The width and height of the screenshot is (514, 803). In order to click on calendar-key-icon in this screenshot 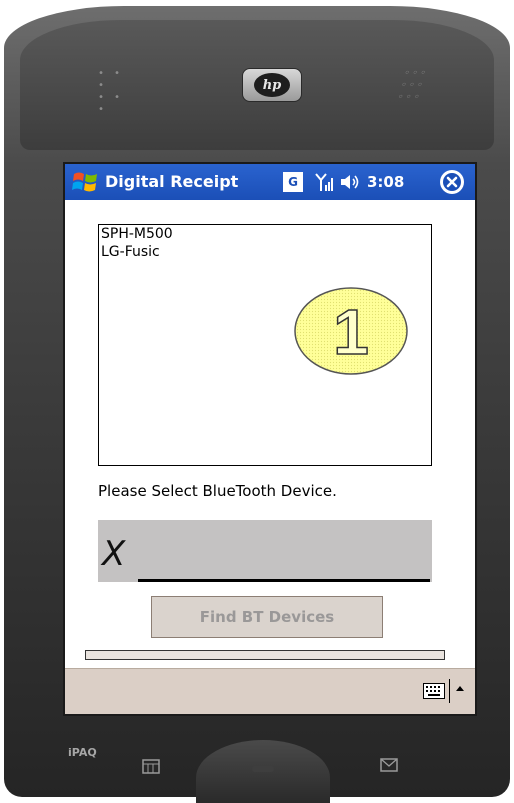, I will do `click(151, 766)`.